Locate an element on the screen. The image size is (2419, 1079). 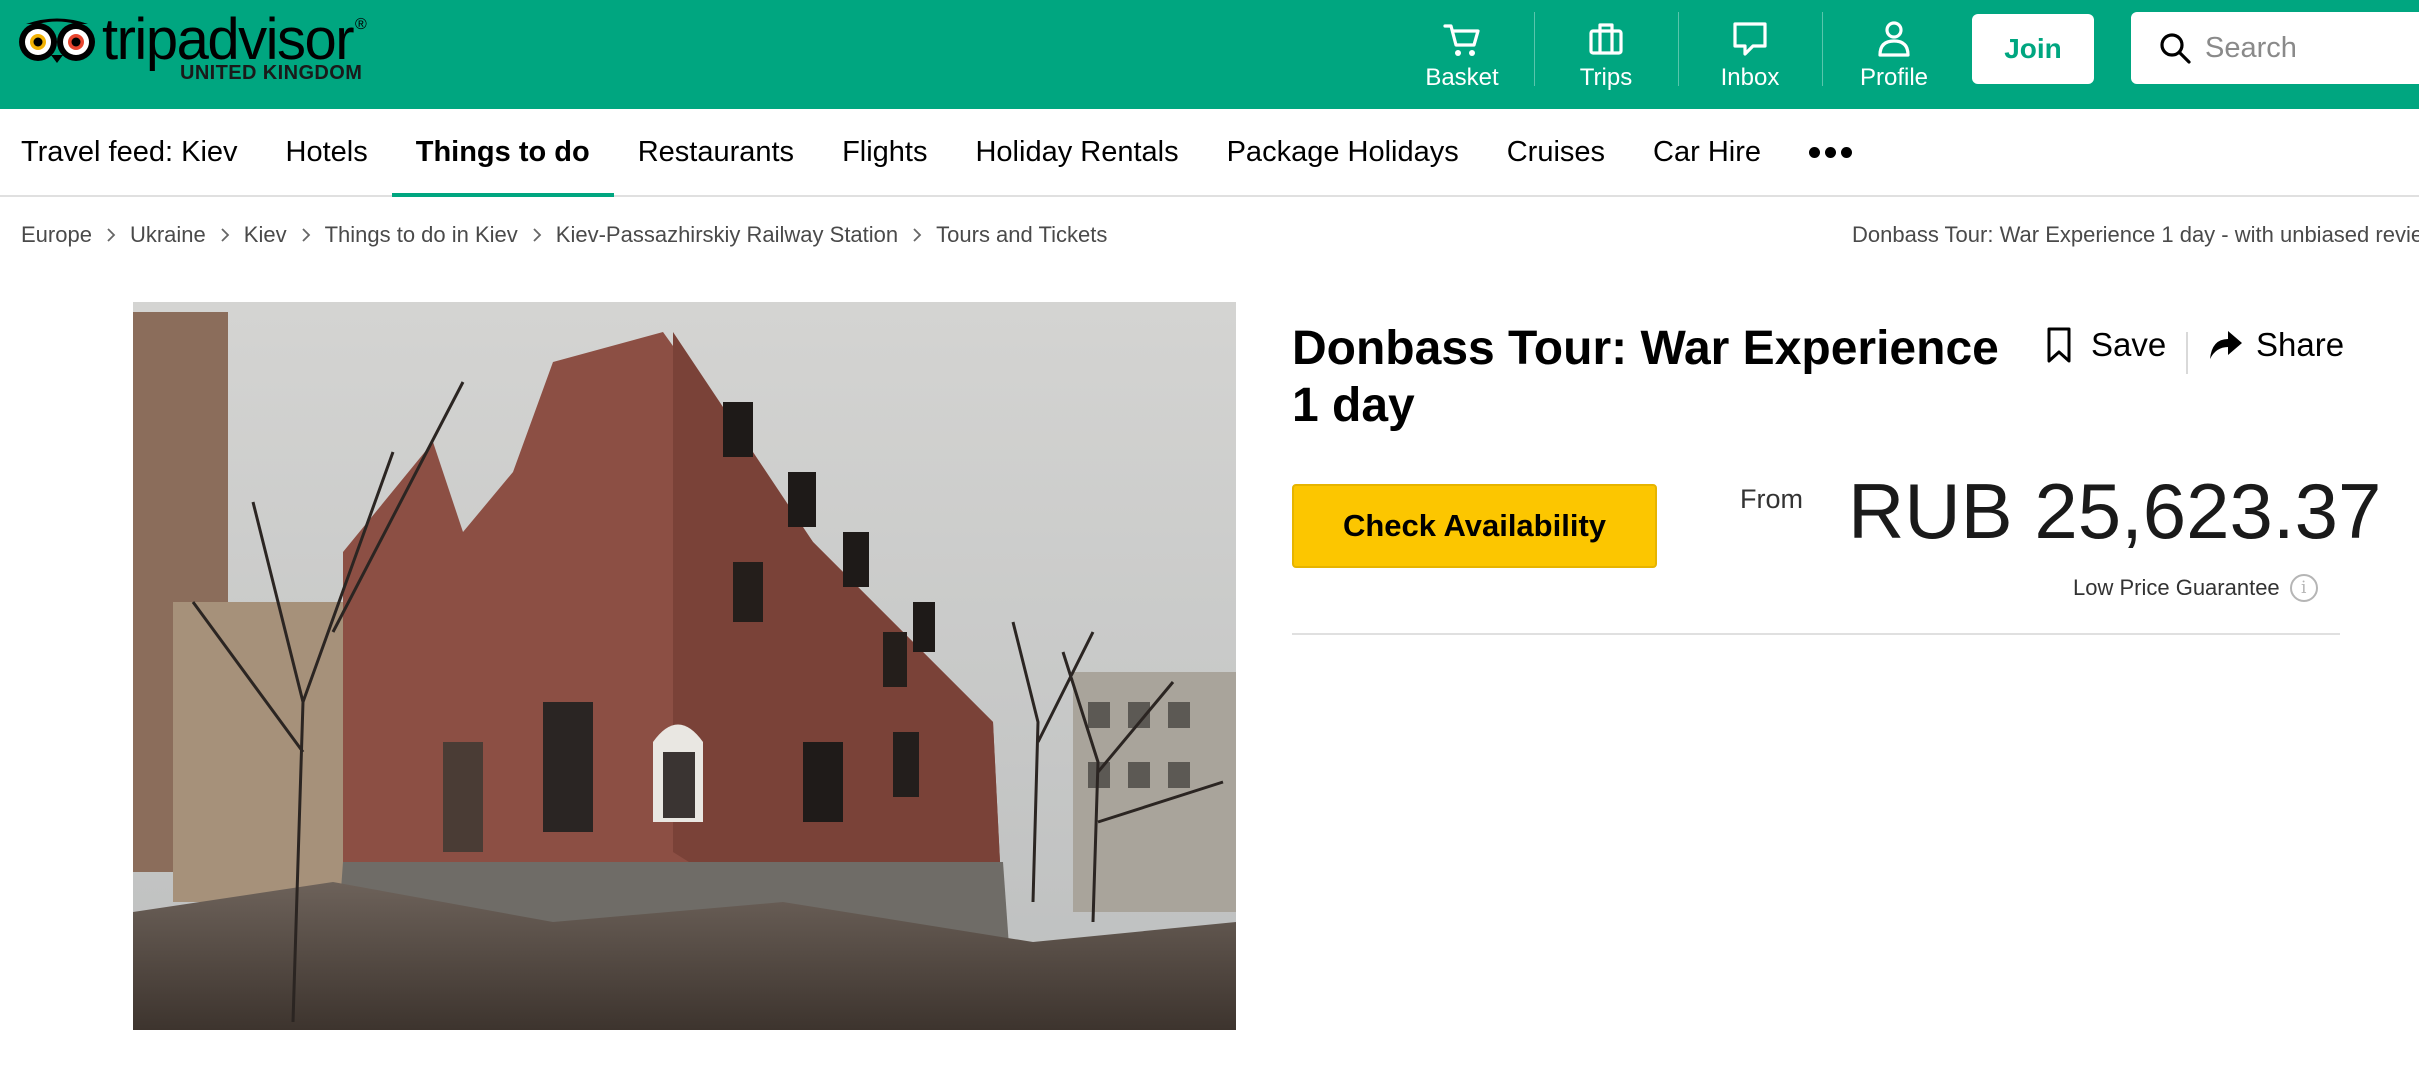
share-button: Share is located at coordinates (2276, 345).